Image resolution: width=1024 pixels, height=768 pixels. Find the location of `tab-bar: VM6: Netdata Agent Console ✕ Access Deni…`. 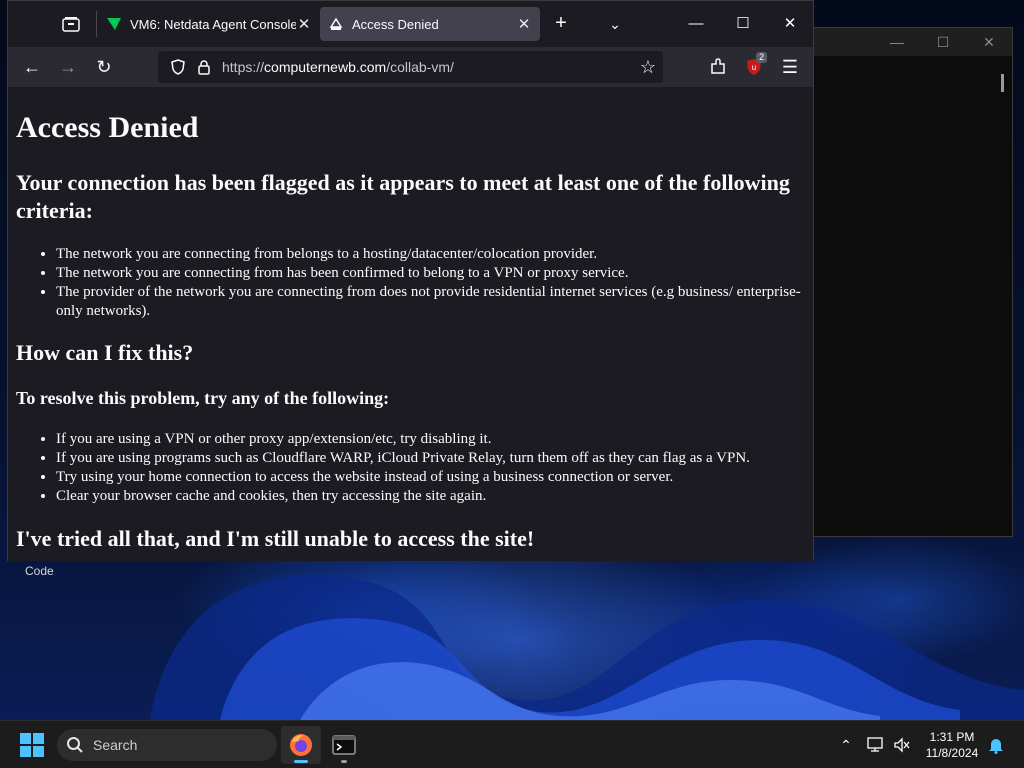

tab-bar: VM6: Netdata Agent Console ✕ Access Deni… is located at coordinates (410, 24).